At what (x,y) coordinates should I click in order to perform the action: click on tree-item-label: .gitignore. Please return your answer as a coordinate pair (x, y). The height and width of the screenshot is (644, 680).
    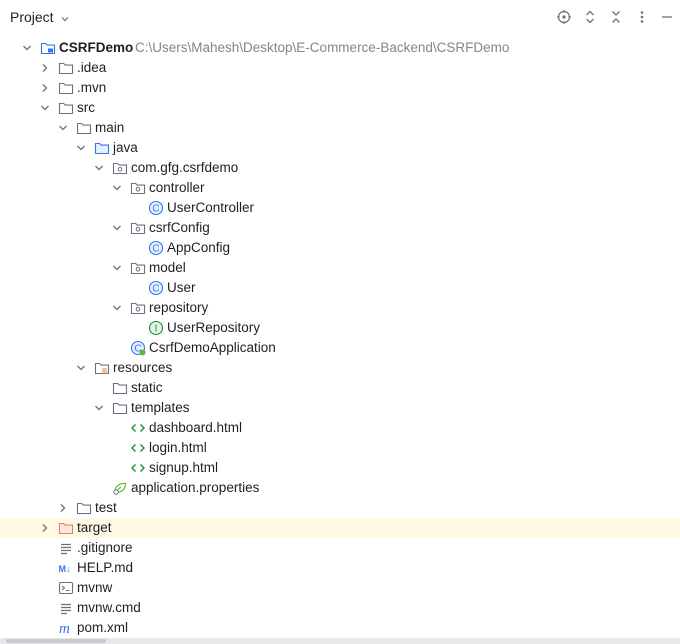
    Looking at the image, I should click on (105, 547).